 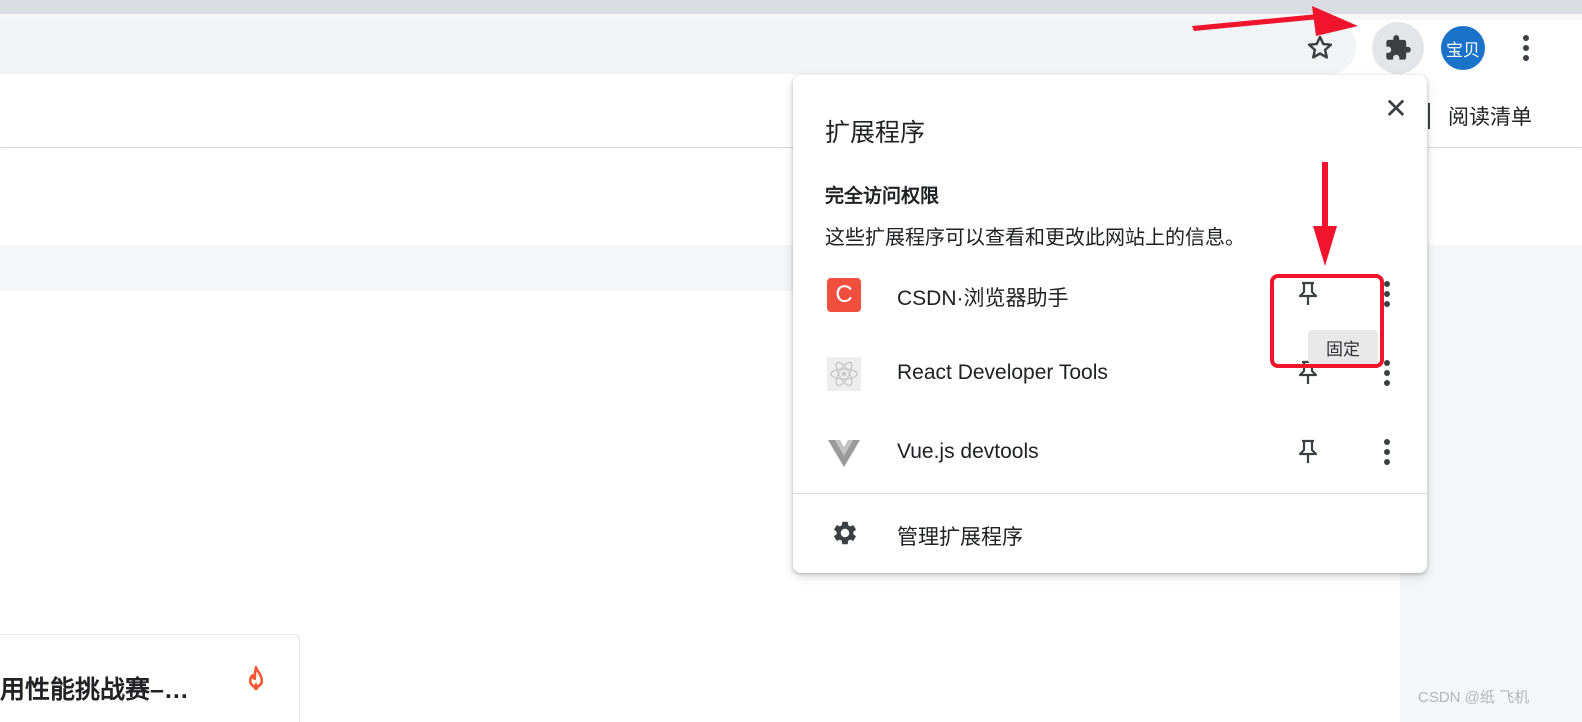 What do you see at coordinates (791, 7) in the screenshot?
I see `window-top-strip` at bounding box center [791, 7].